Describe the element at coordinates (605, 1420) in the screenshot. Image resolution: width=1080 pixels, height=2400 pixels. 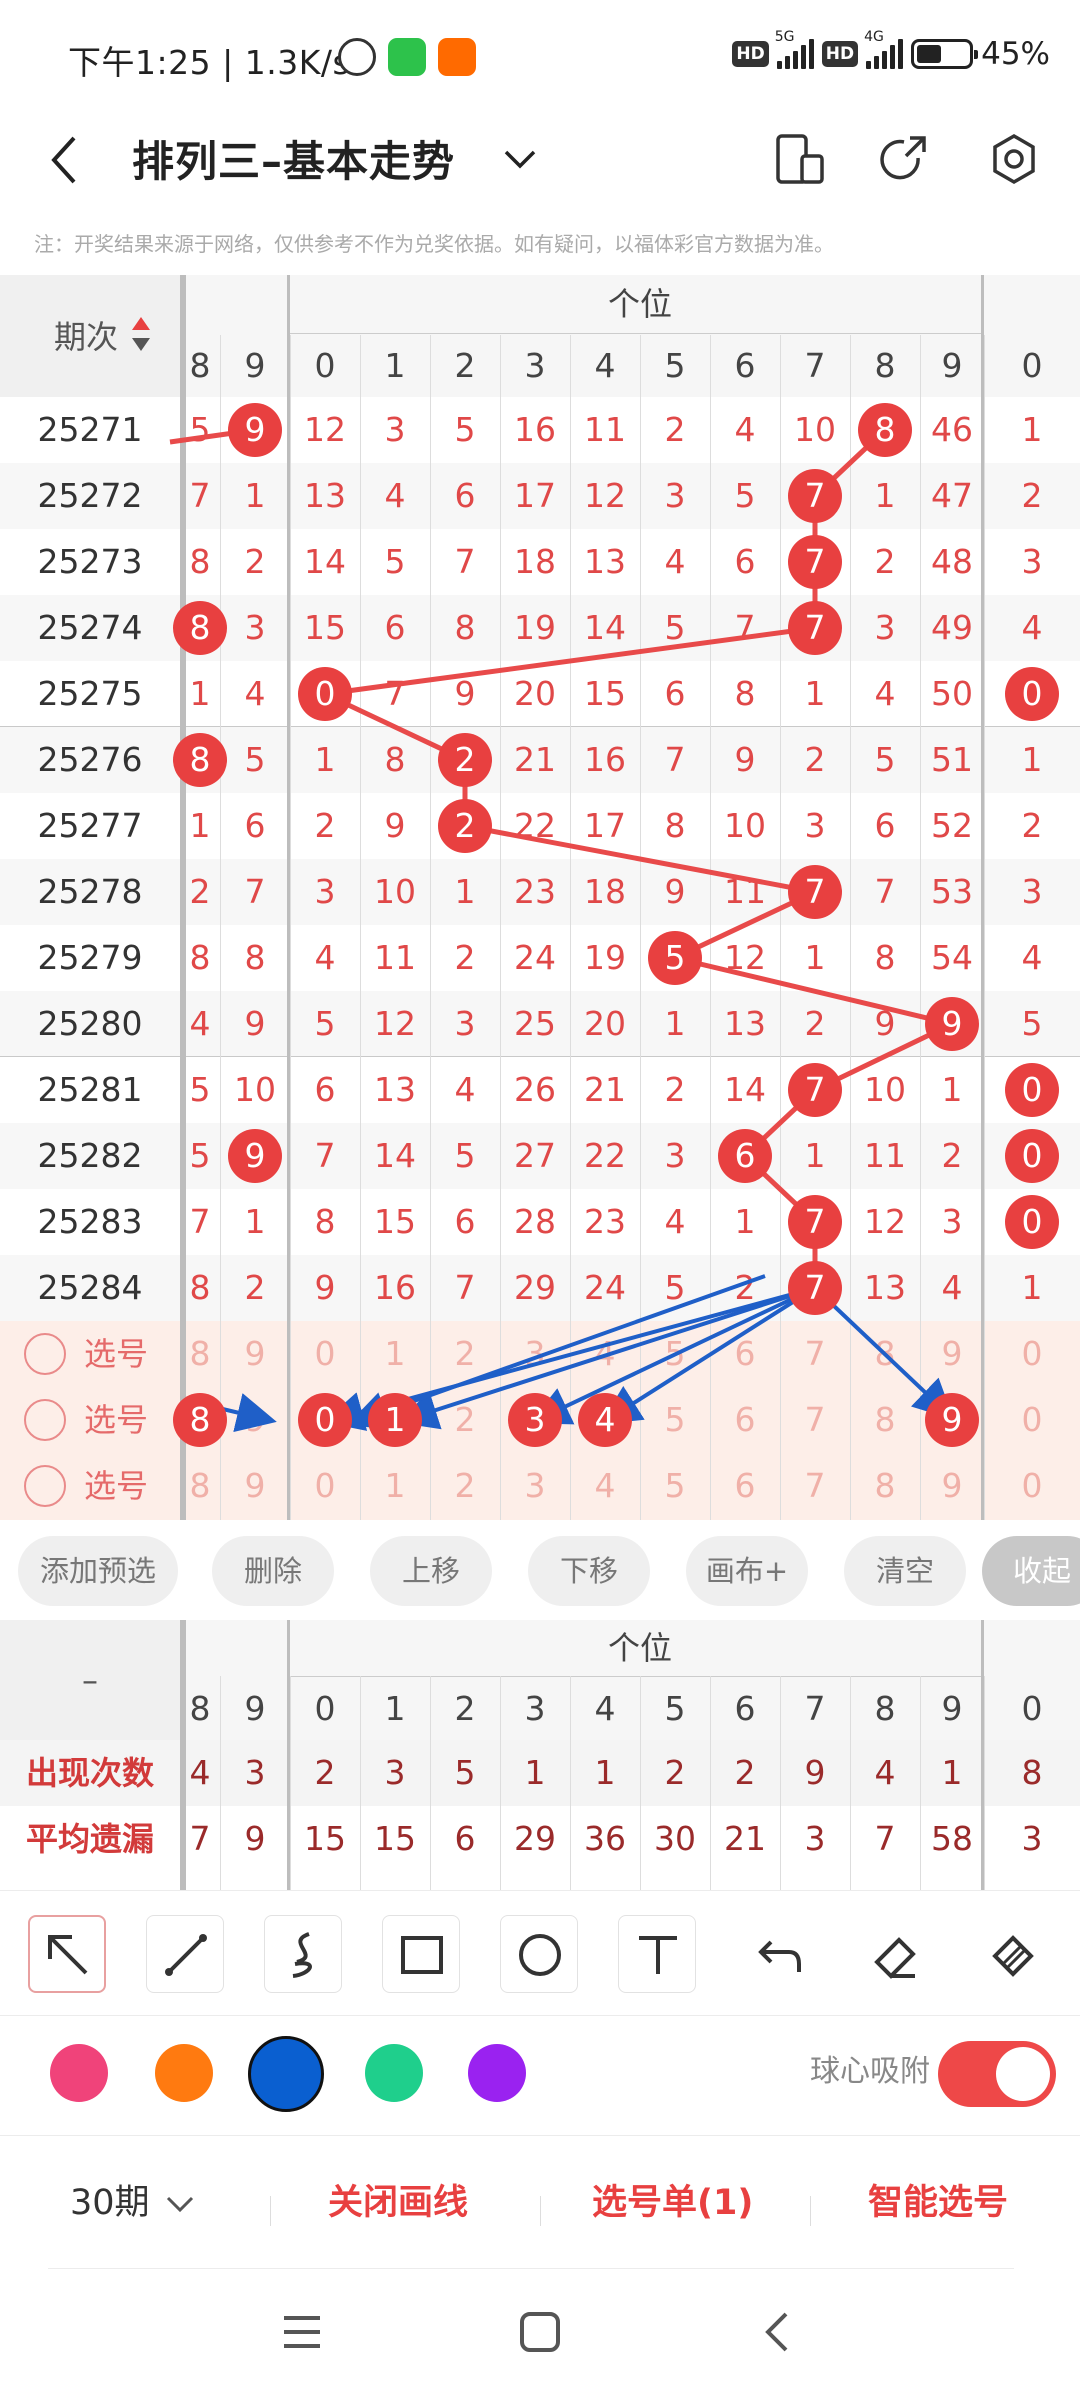
I see `selected-option-ball: 4` at that location.